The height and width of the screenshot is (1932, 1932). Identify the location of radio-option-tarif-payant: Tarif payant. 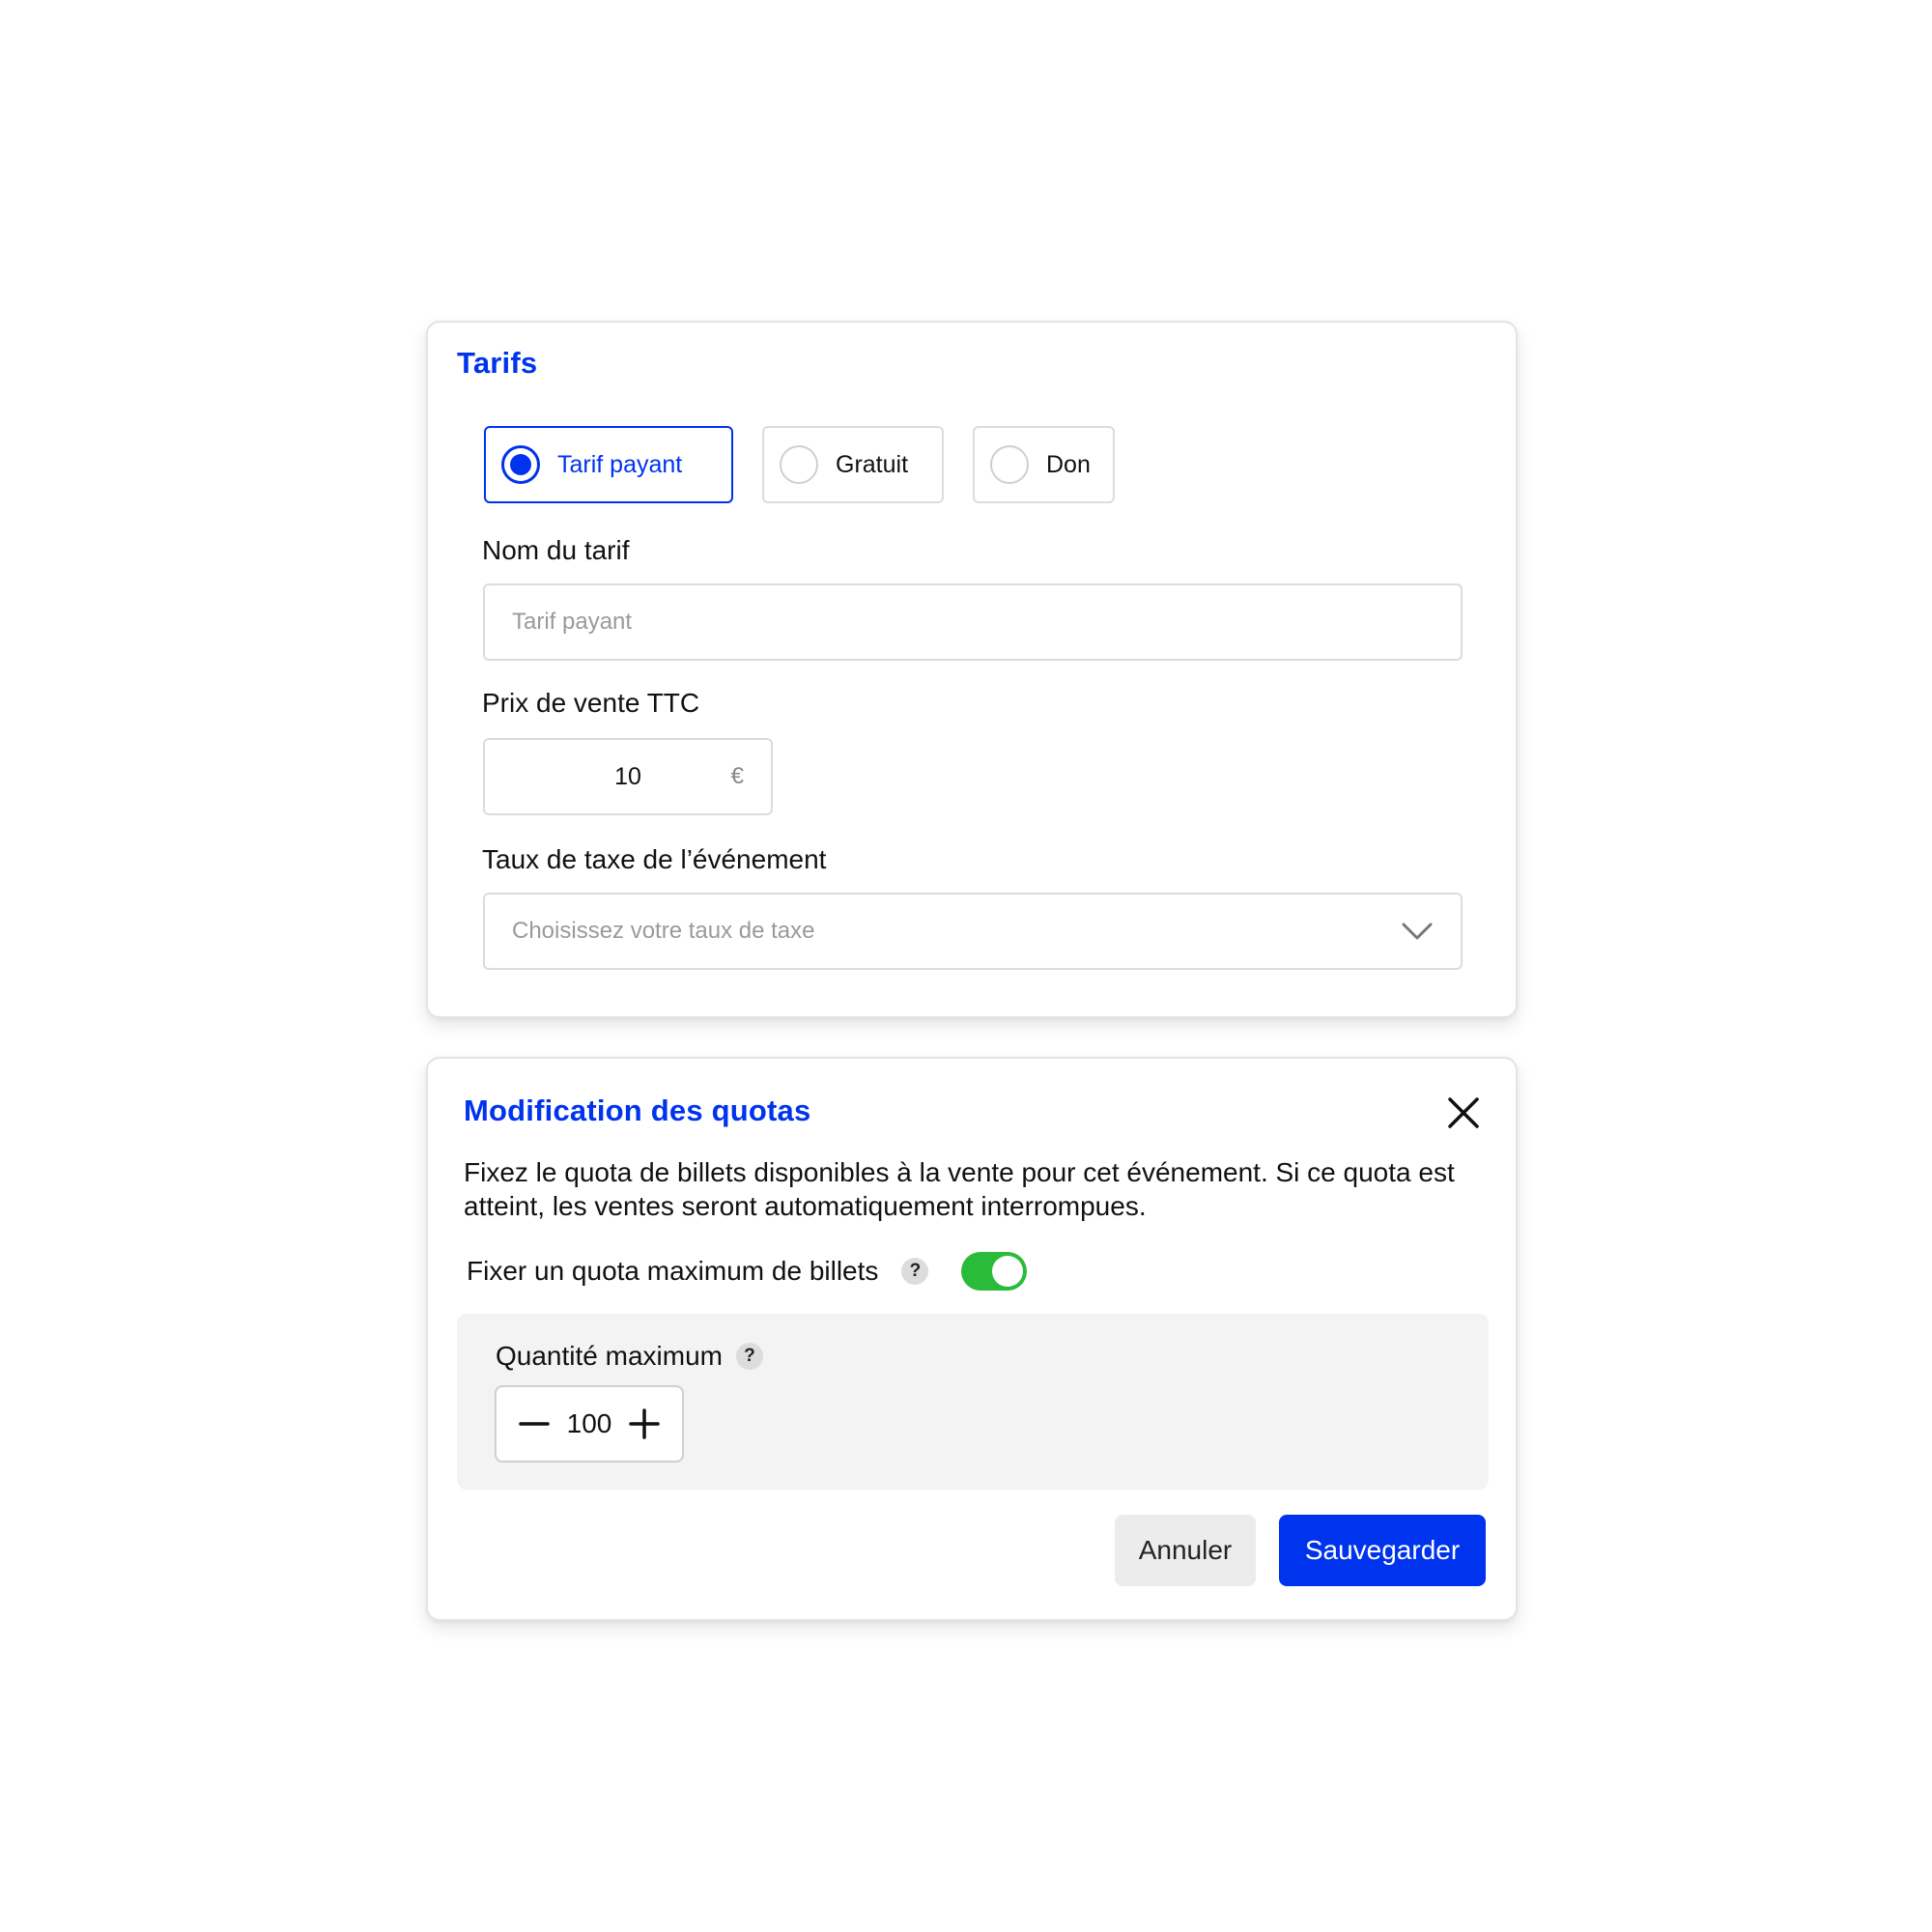
(608, 464).